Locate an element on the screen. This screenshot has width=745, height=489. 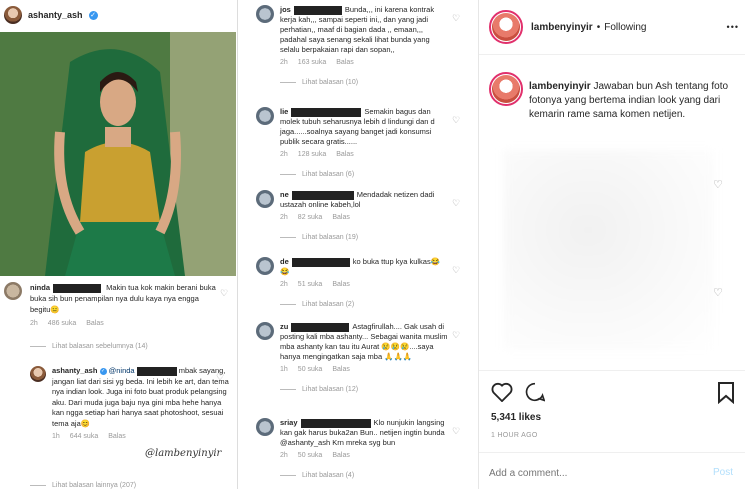
following-button: Following is located at coordinates (625, 27).